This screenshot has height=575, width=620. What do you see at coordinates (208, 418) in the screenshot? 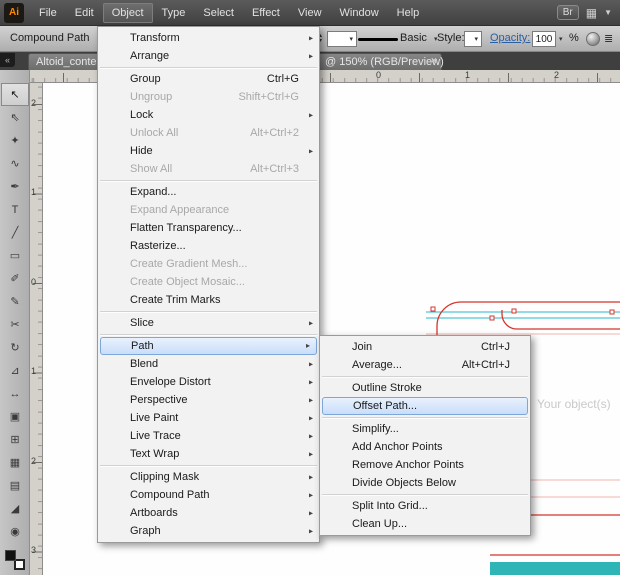
I see `menu-item-live-paint: Live Paint ▸` at bounding box center [208, 418].